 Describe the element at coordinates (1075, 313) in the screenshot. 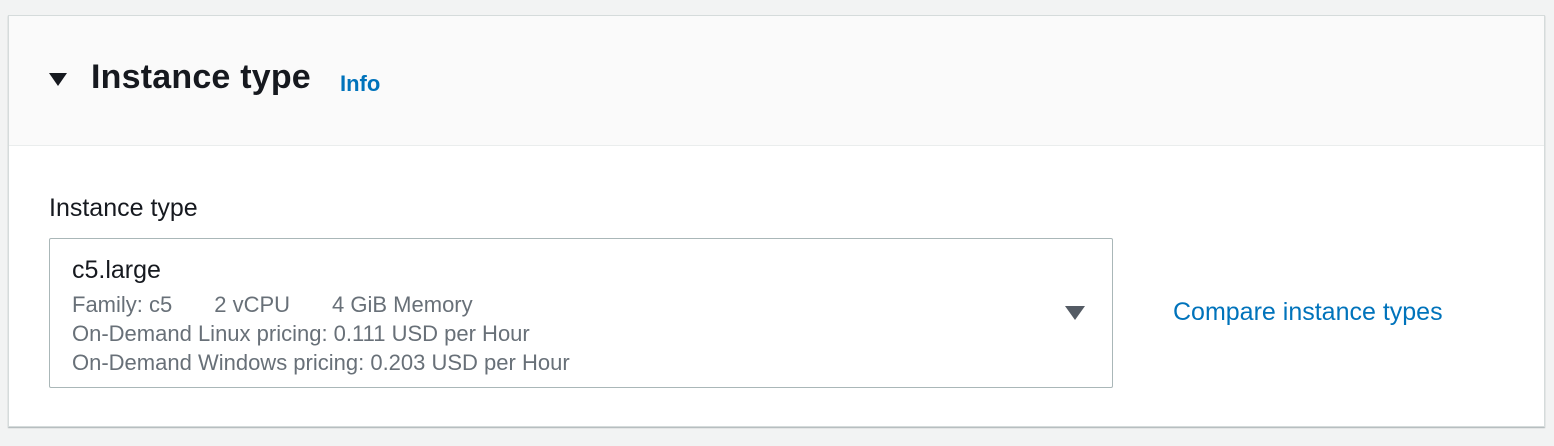

I see `dropdown-caret-icon` at that location.